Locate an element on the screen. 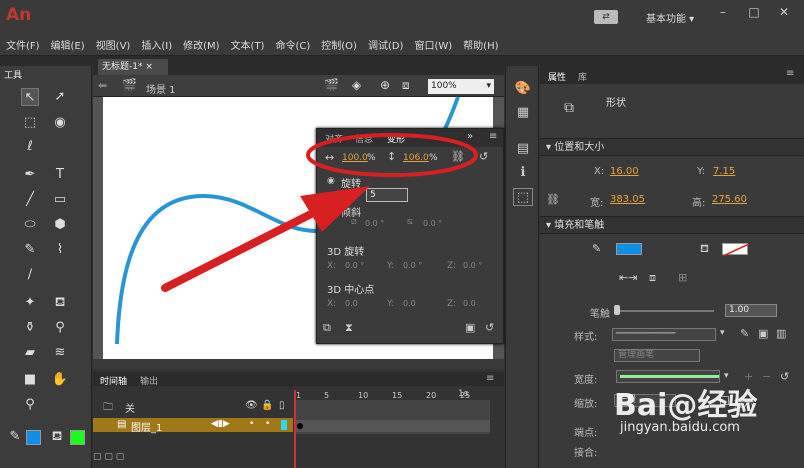 This screenshot has width=804, height=468. eyedropper-tool-icon: ⚲ is located at coordinates (60, 328).